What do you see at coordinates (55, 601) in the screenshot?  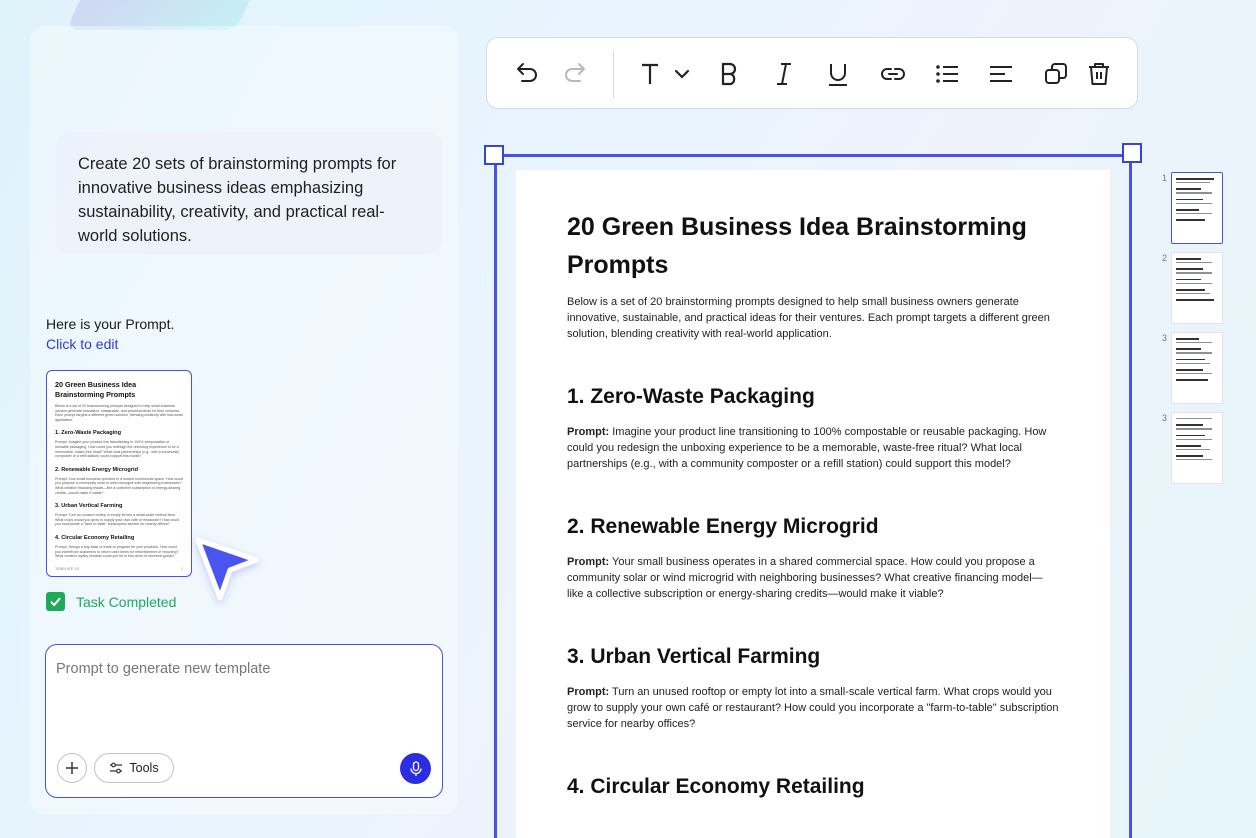 I see `checkbox-checked-icon` at bounding box center [55, 601].